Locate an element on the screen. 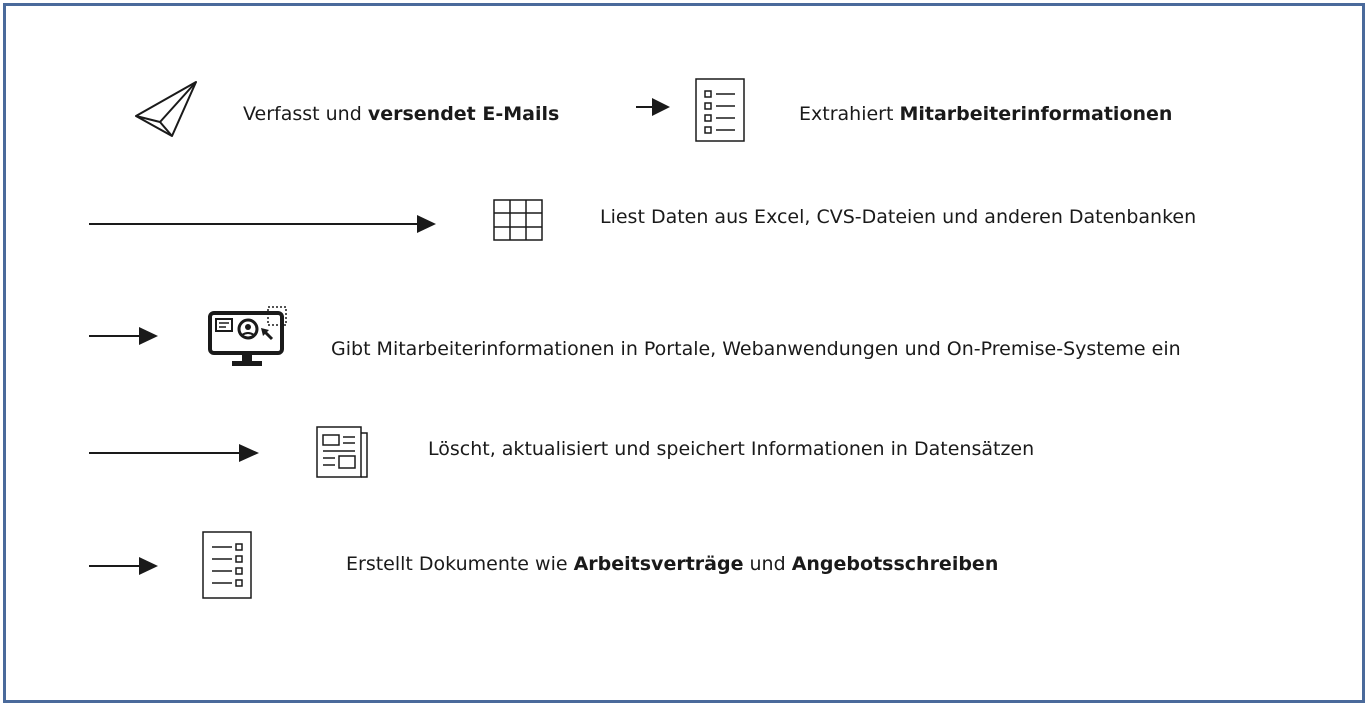 This screenshot has width=1372, height=703. checklist-icon is located at coordinates (720, 110).